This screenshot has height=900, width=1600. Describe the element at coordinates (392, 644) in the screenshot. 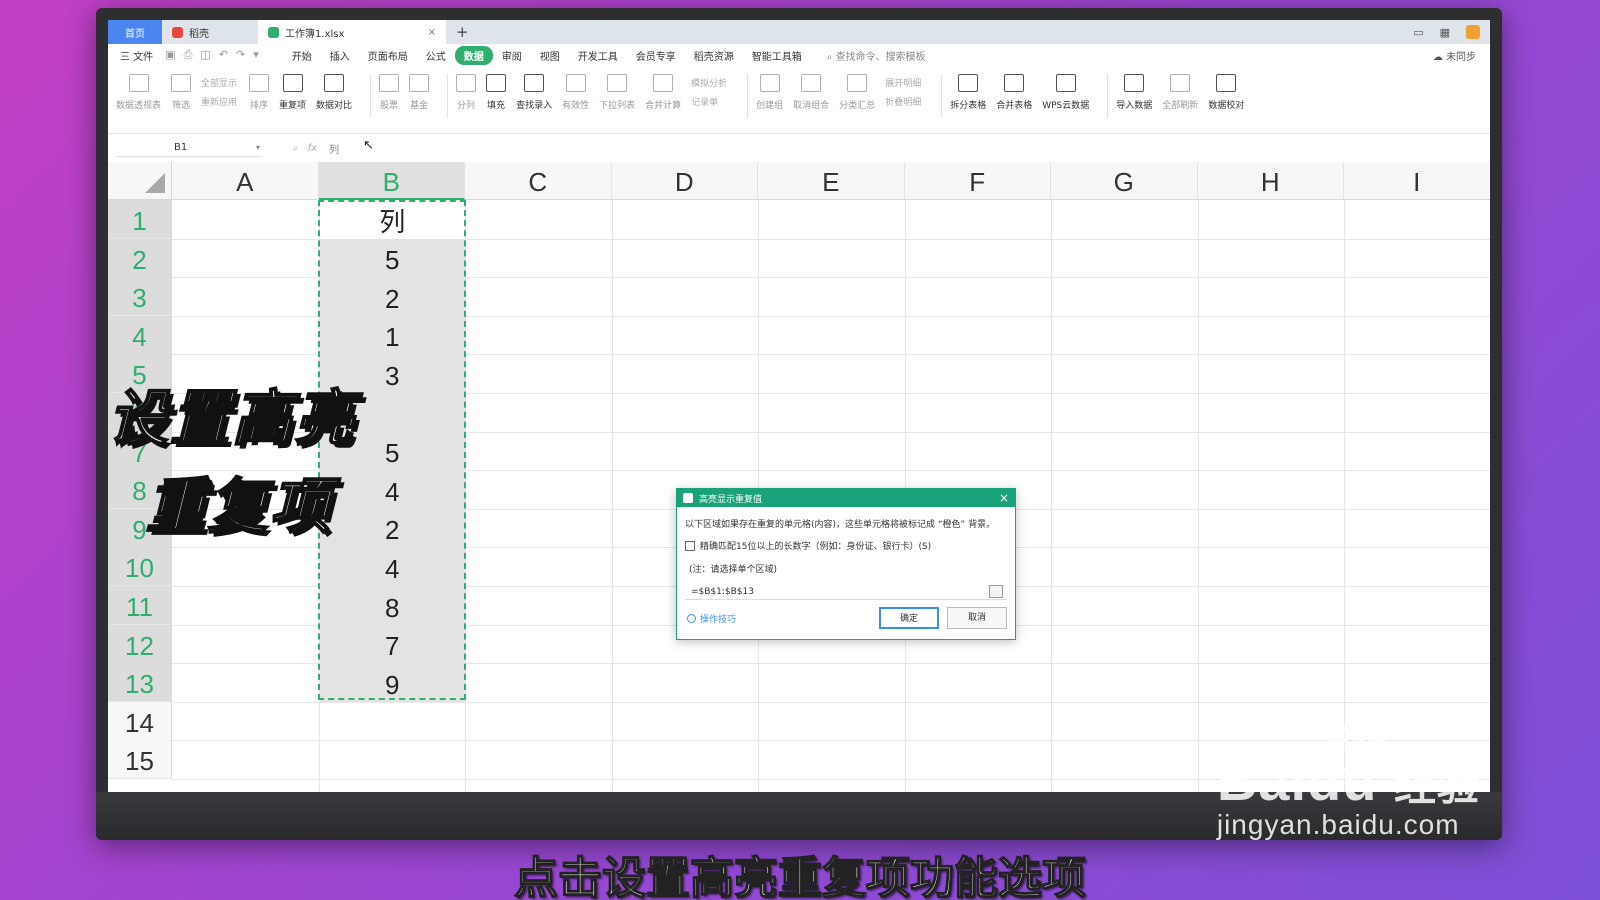

I see `cell-b12: 7` at that location.